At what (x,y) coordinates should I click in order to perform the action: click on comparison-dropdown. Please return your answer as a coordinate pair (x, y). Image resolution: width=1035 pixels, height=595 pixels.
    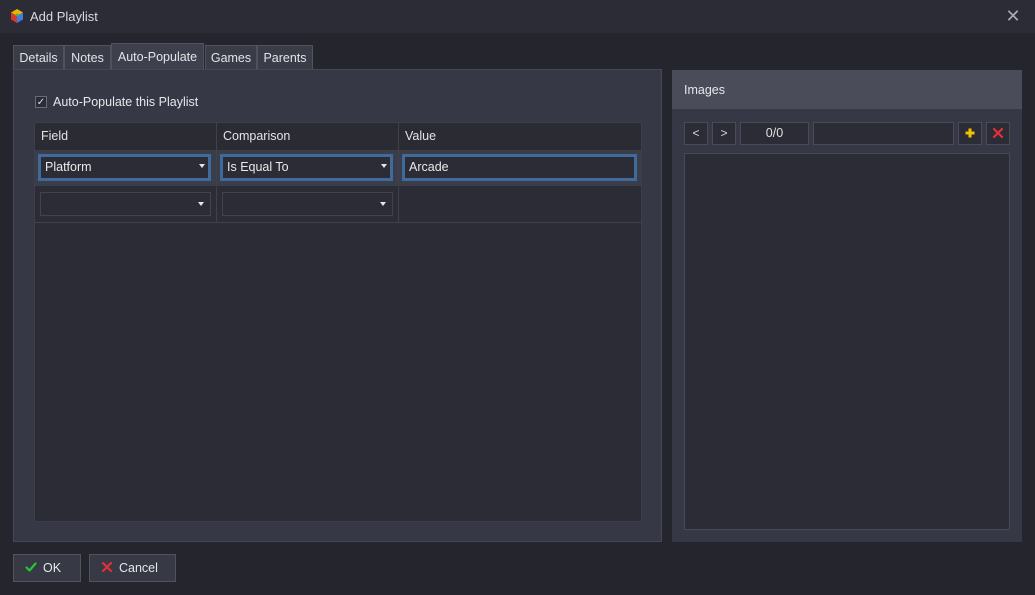
    Looking at the image, I should click on (307, 204).